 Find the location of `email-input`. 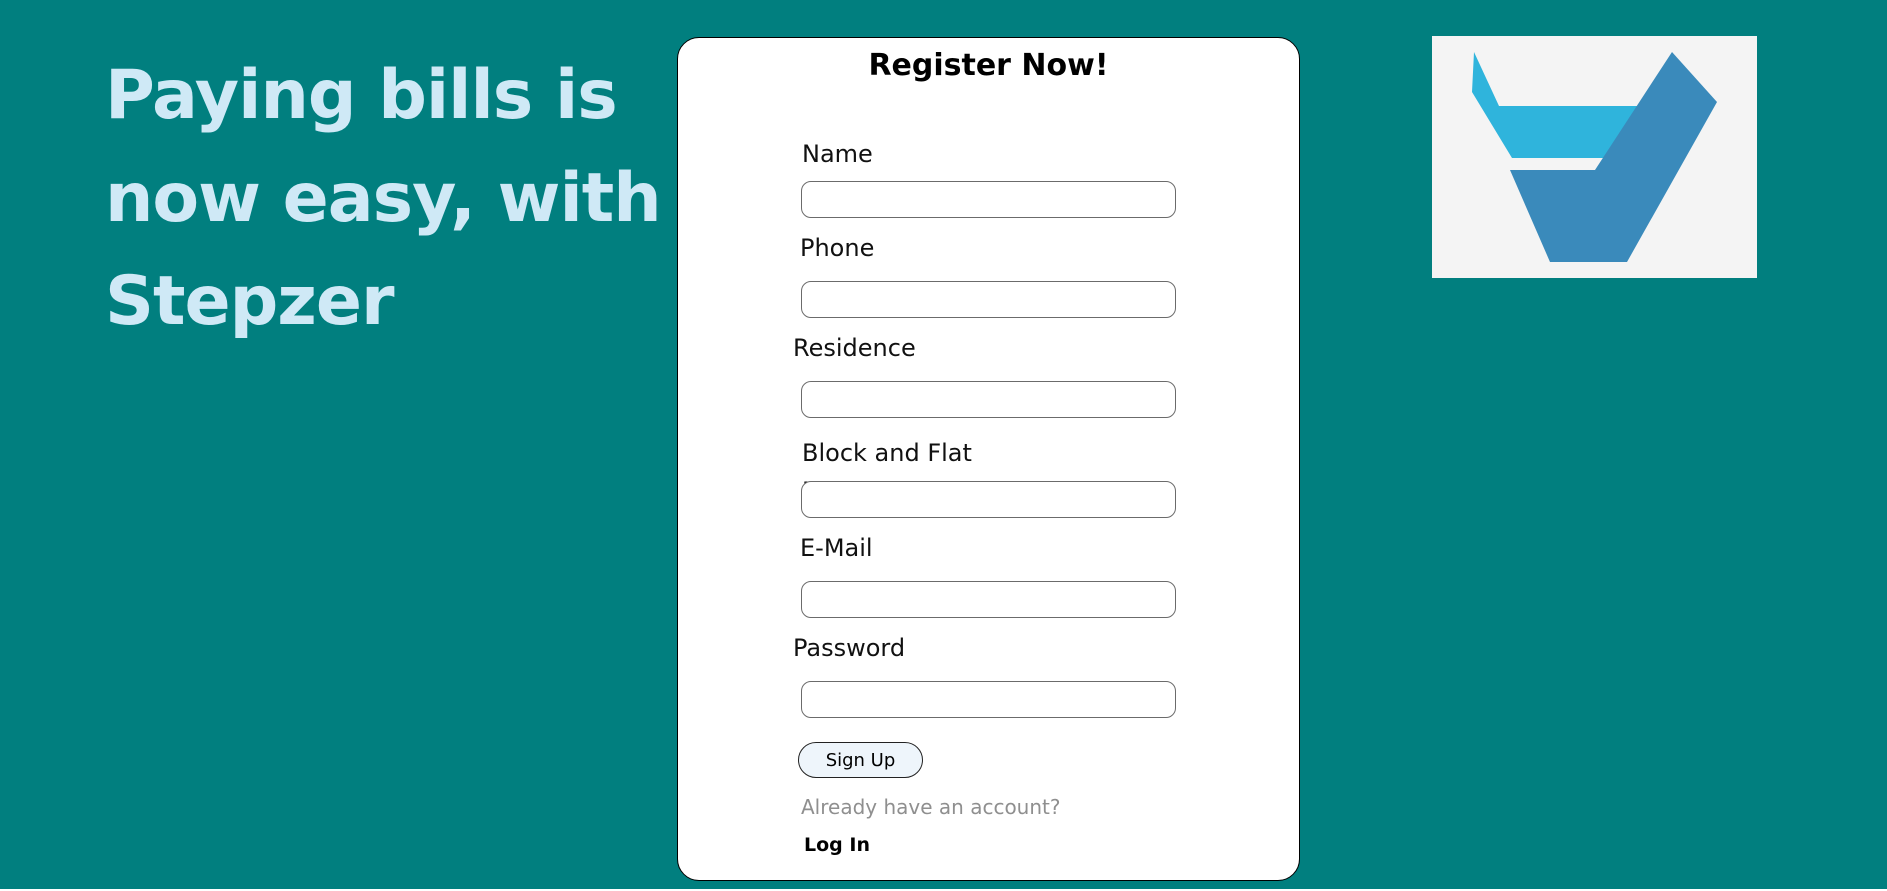

email-input is located at coordinates (988, 599).